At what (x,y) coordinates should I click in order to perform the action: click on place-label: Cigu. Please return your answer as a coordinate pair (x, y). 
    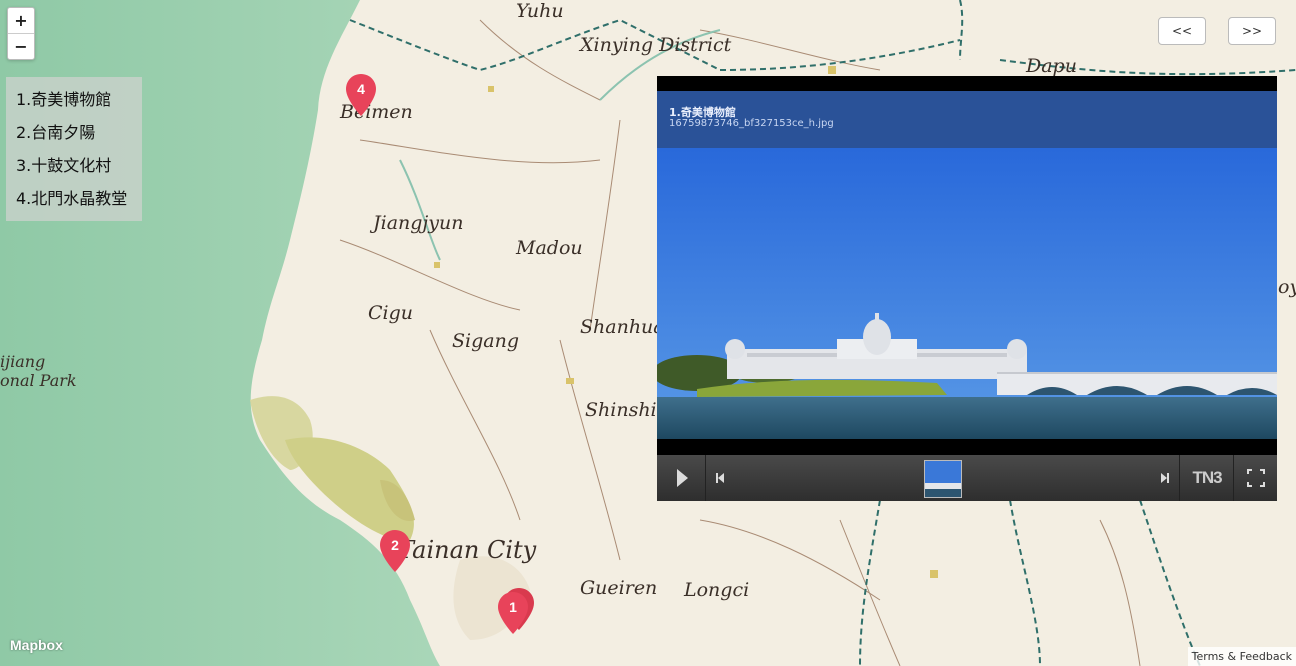
    Looking at the image, I should click on (391, 313).